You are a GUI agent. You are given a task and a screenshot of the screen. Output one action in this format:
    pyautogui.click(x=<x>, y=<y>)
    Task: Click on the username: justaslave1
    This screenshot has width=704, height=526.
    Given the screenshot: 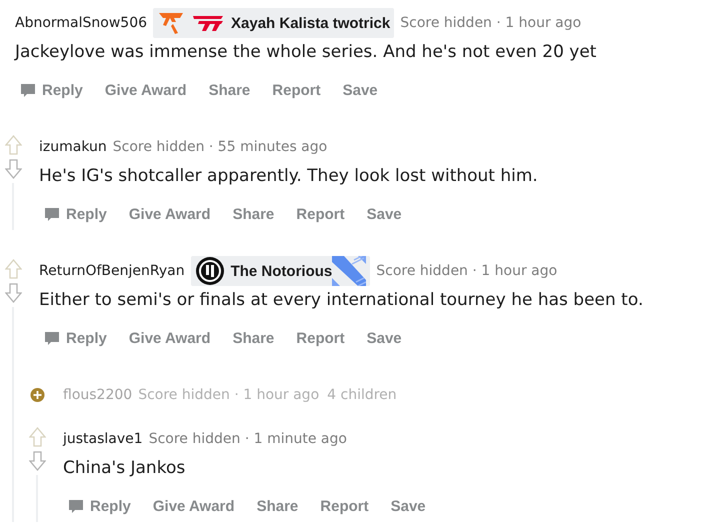 What is the action you would take?
    pyautogui.click(x=103, y=439)
    